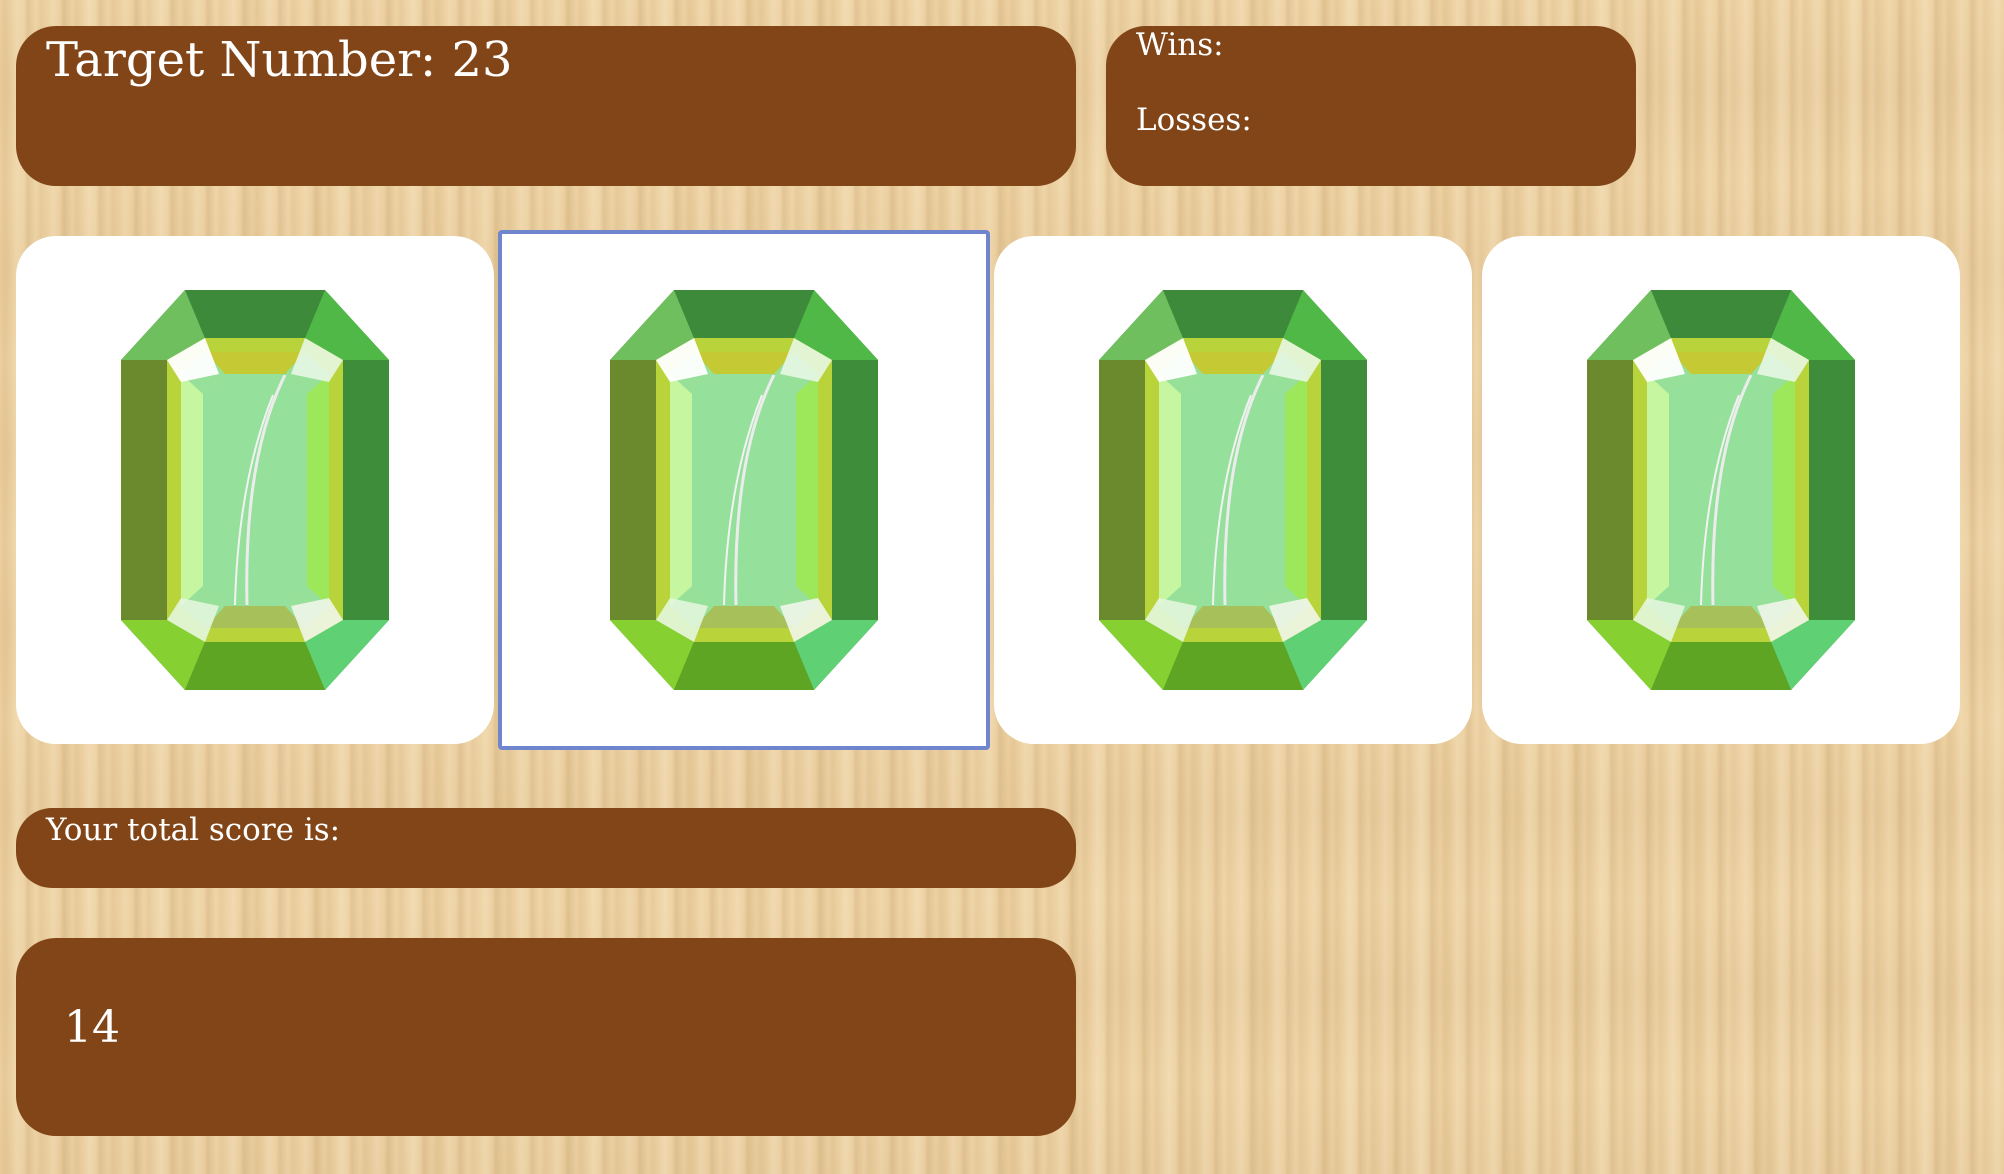 The height and width of the screenshot is (1174, 2004). What do you see at coordinates (561, 61) in the screenshot?
I see `target-number-heading: Target Number: 23` at bounding box center [561, 61].